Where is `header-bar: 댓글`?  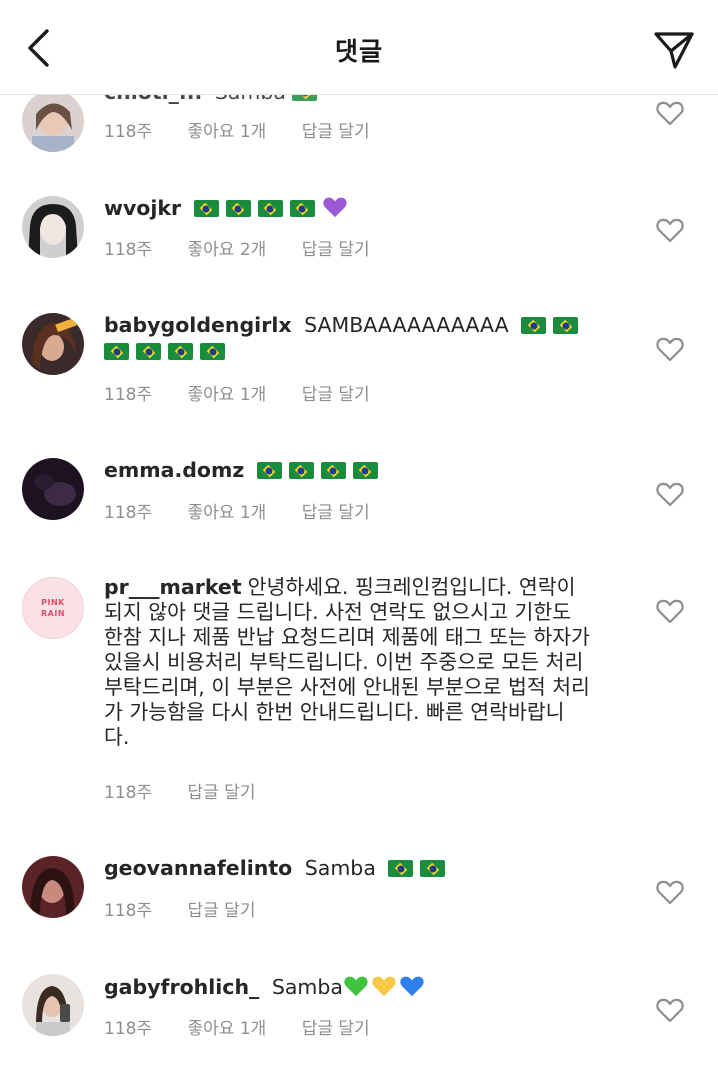 header-bar: 댓글 is located at coordinates (359, 47).